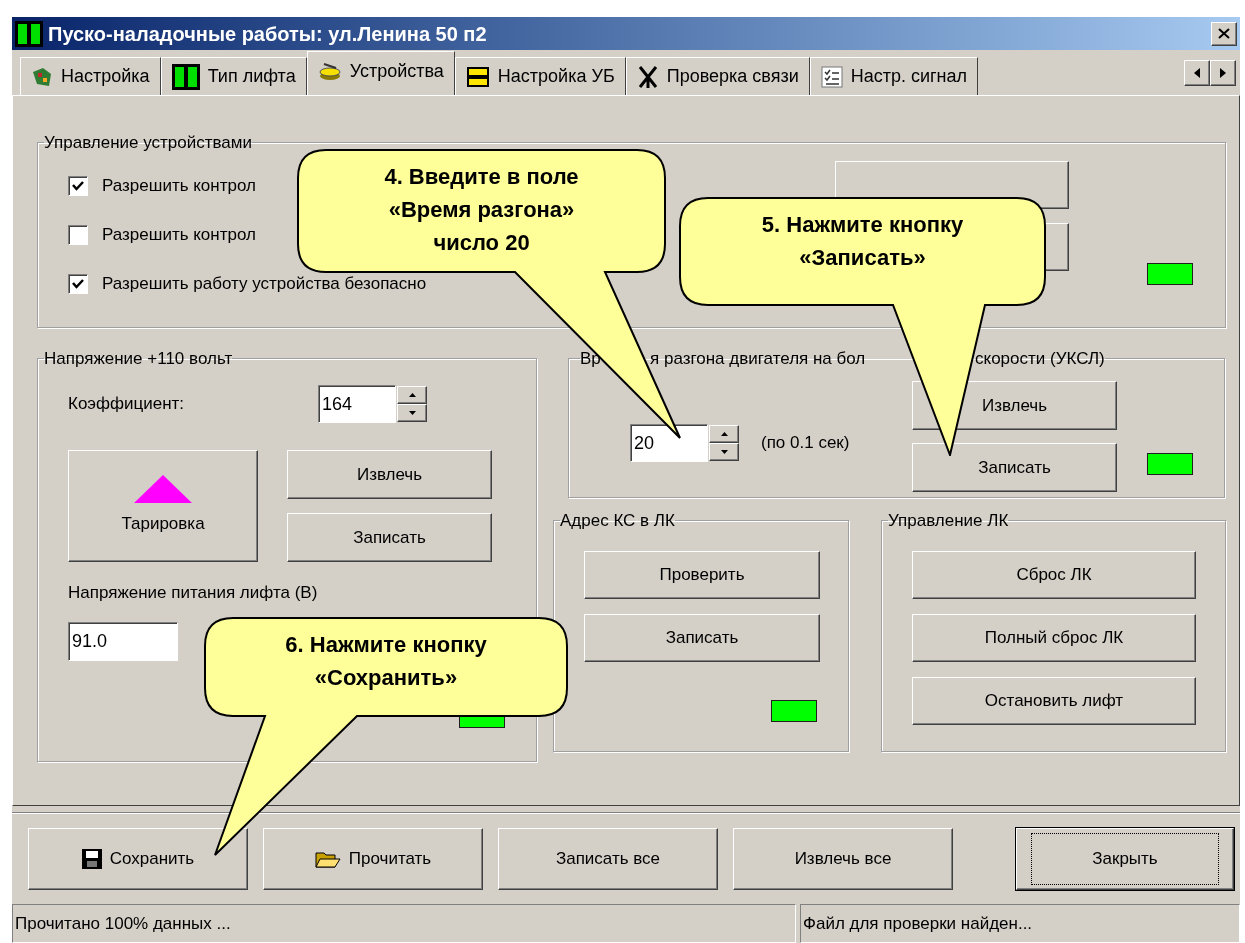 This screenshot has width=1245, height=943. I want to click on checkbox-label: Разрешить работу устройства безопасно, so click(264, 284).